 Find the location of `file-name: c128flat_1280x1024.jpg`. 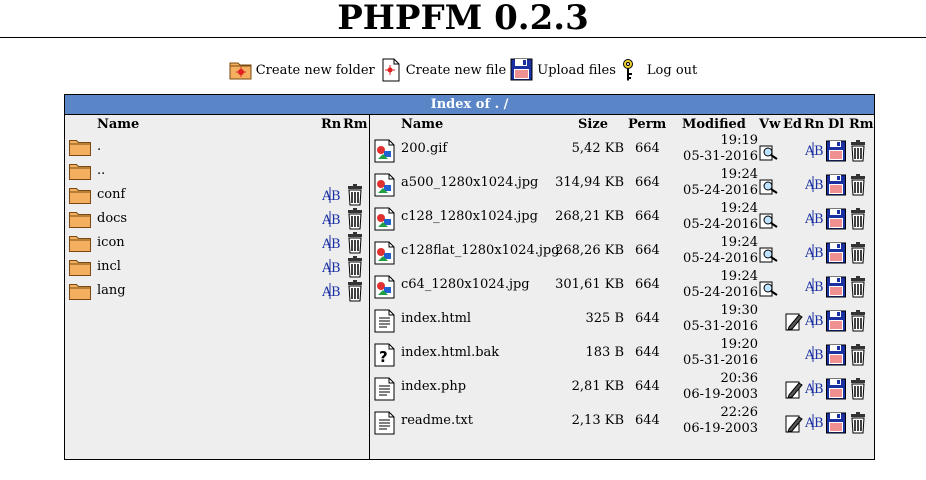

file-name: c128flat_1280x1024.jpg is located at coordinates (480, 250).